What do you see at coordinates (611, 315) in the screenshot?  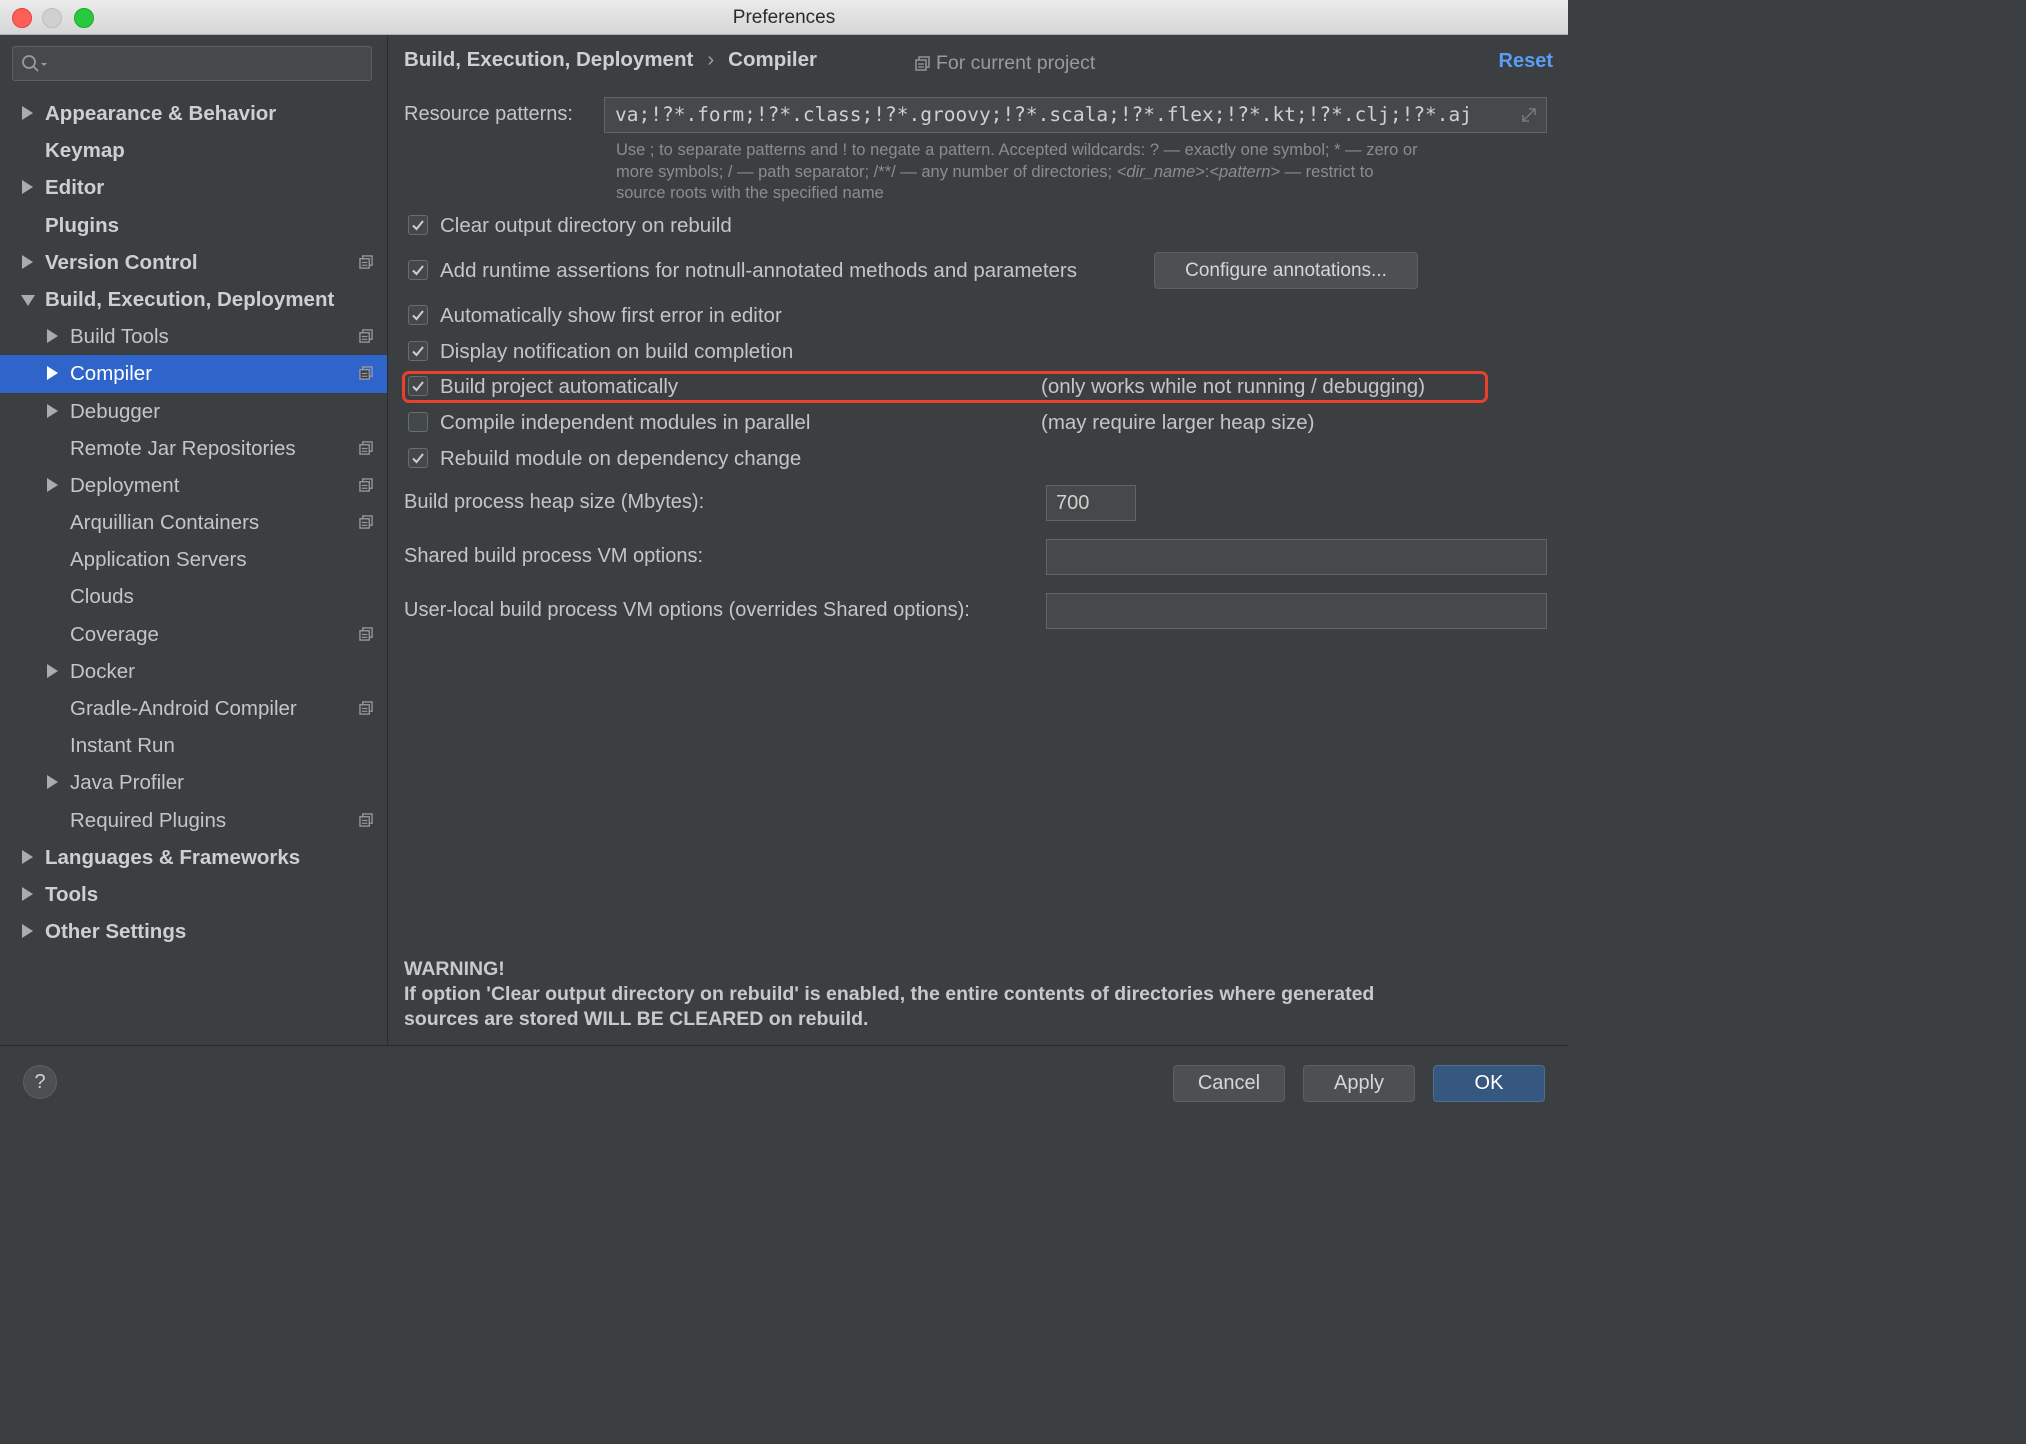 I see `option-label: Automatically show first error in editor` at bounding box center [611, 315].